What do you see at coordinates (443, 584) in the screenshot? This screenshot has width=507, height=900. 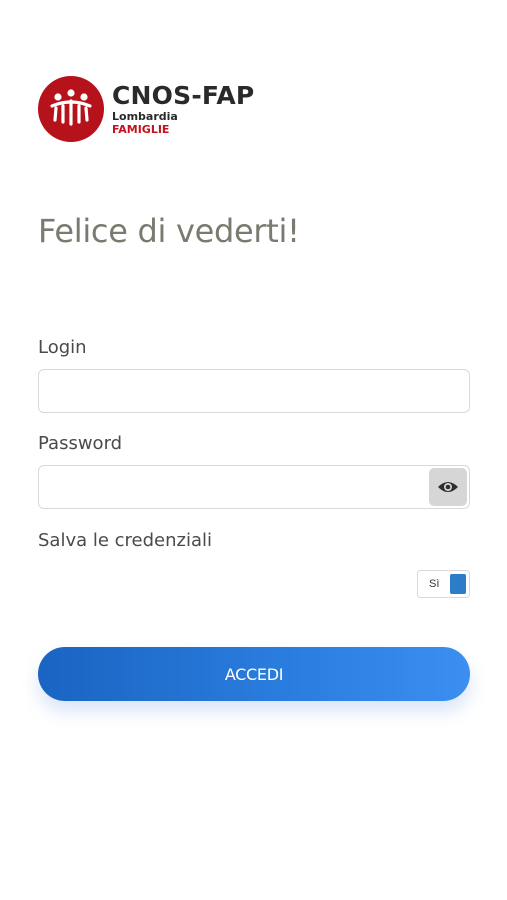 I see `save-credentials-toggle: Sì` at bounding box center [443, 584].